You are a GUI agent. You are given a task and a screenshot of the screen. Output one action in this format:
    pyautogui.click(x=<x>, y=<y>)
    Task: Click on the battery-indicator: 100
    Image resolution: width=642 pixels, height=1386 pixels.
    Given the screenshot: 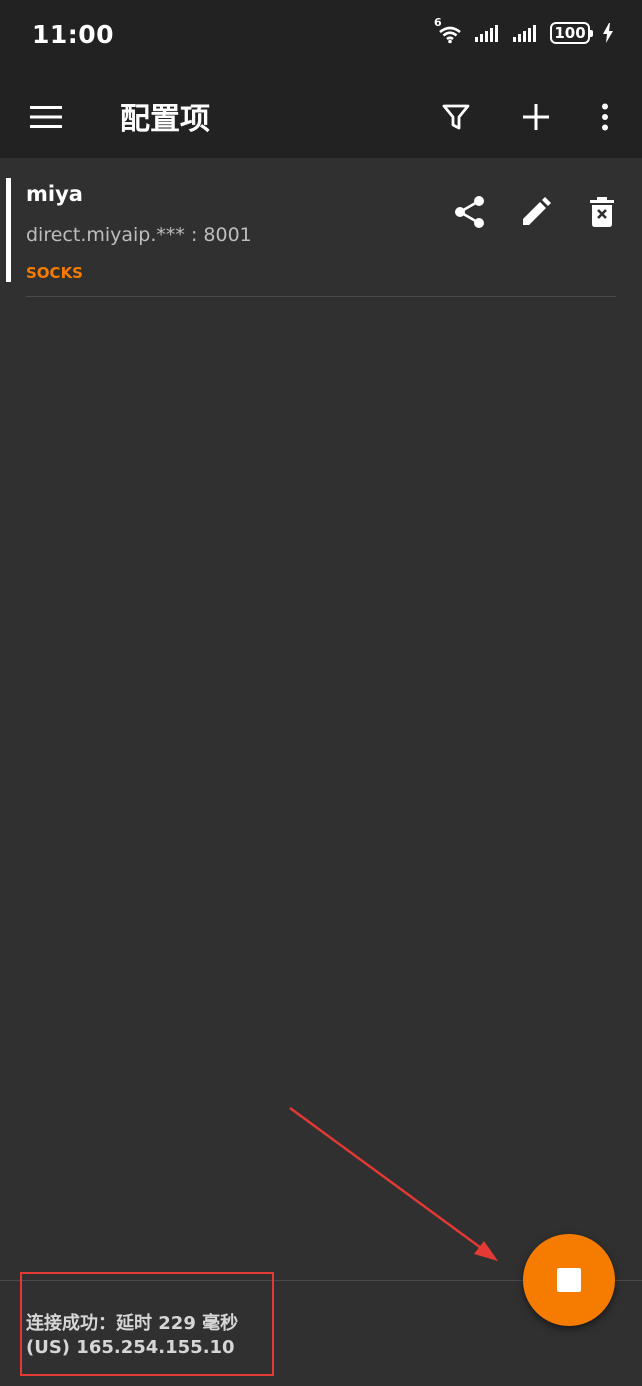 What is the action you would take?
    pyautogui.click(x=571, y=33)
    